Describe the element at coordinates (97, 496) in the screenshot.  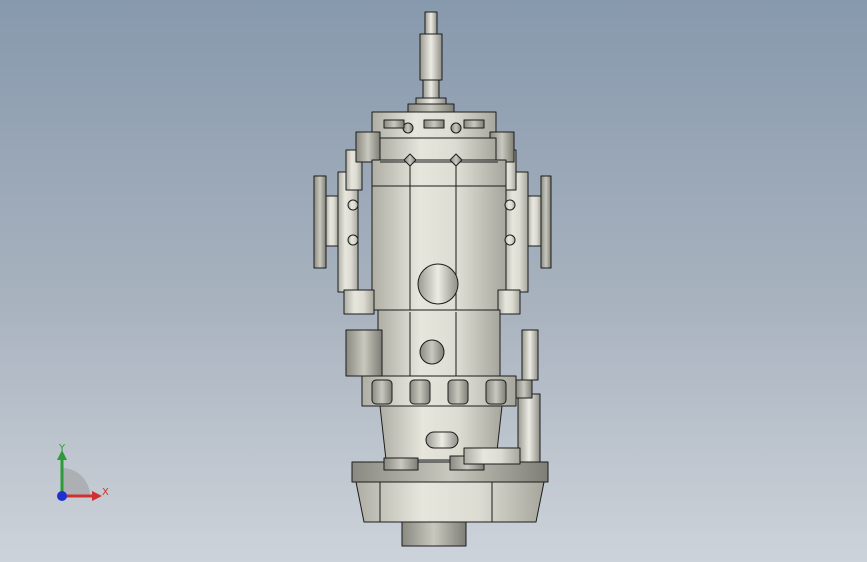
I see `triad-x-arrow` at that location.